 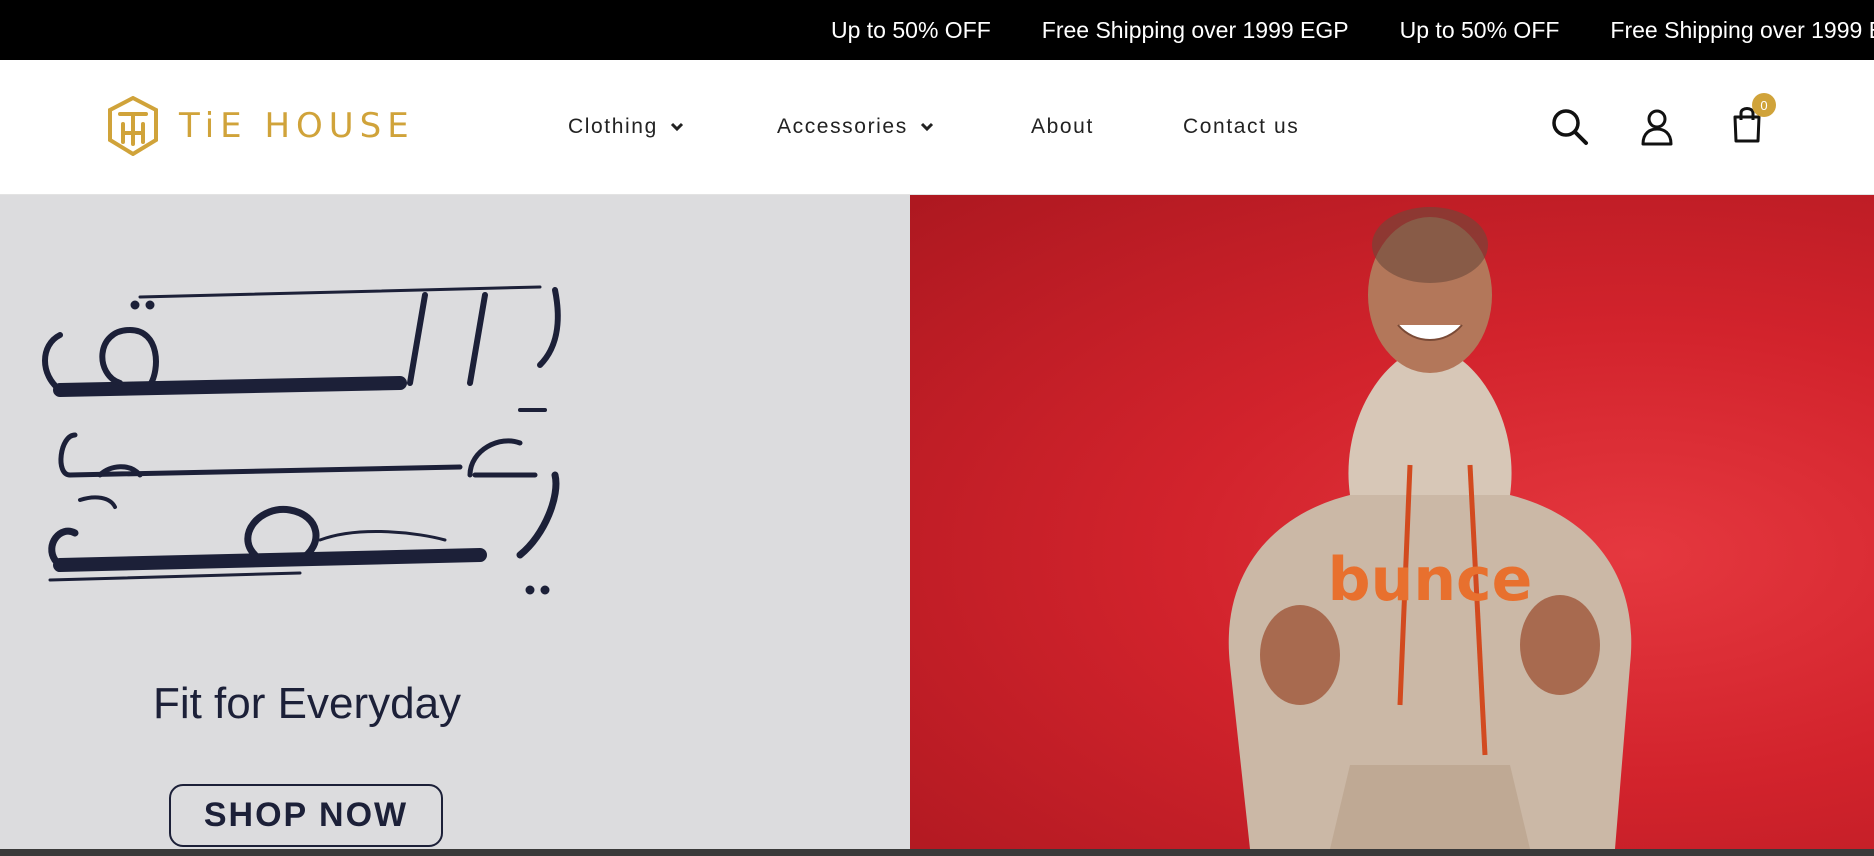 What do you see at coordinates (133, 126) in the screenshot?
I see `th-monogram-logo-icon` at bounding box center [133, 126].